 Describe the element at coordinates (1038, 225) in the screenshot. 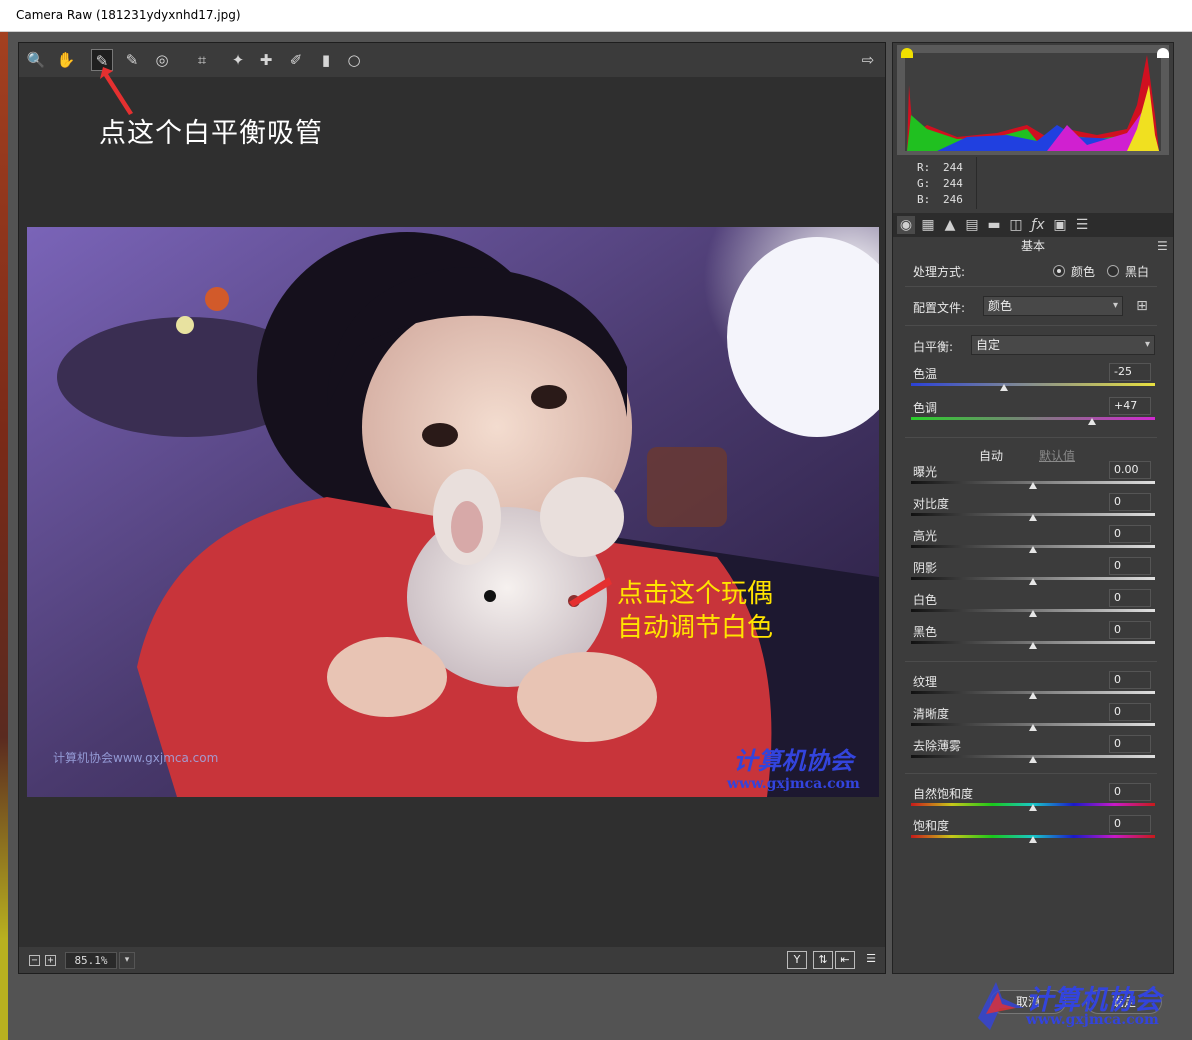

I see `tab-effects-icon: ƒx` at that location.